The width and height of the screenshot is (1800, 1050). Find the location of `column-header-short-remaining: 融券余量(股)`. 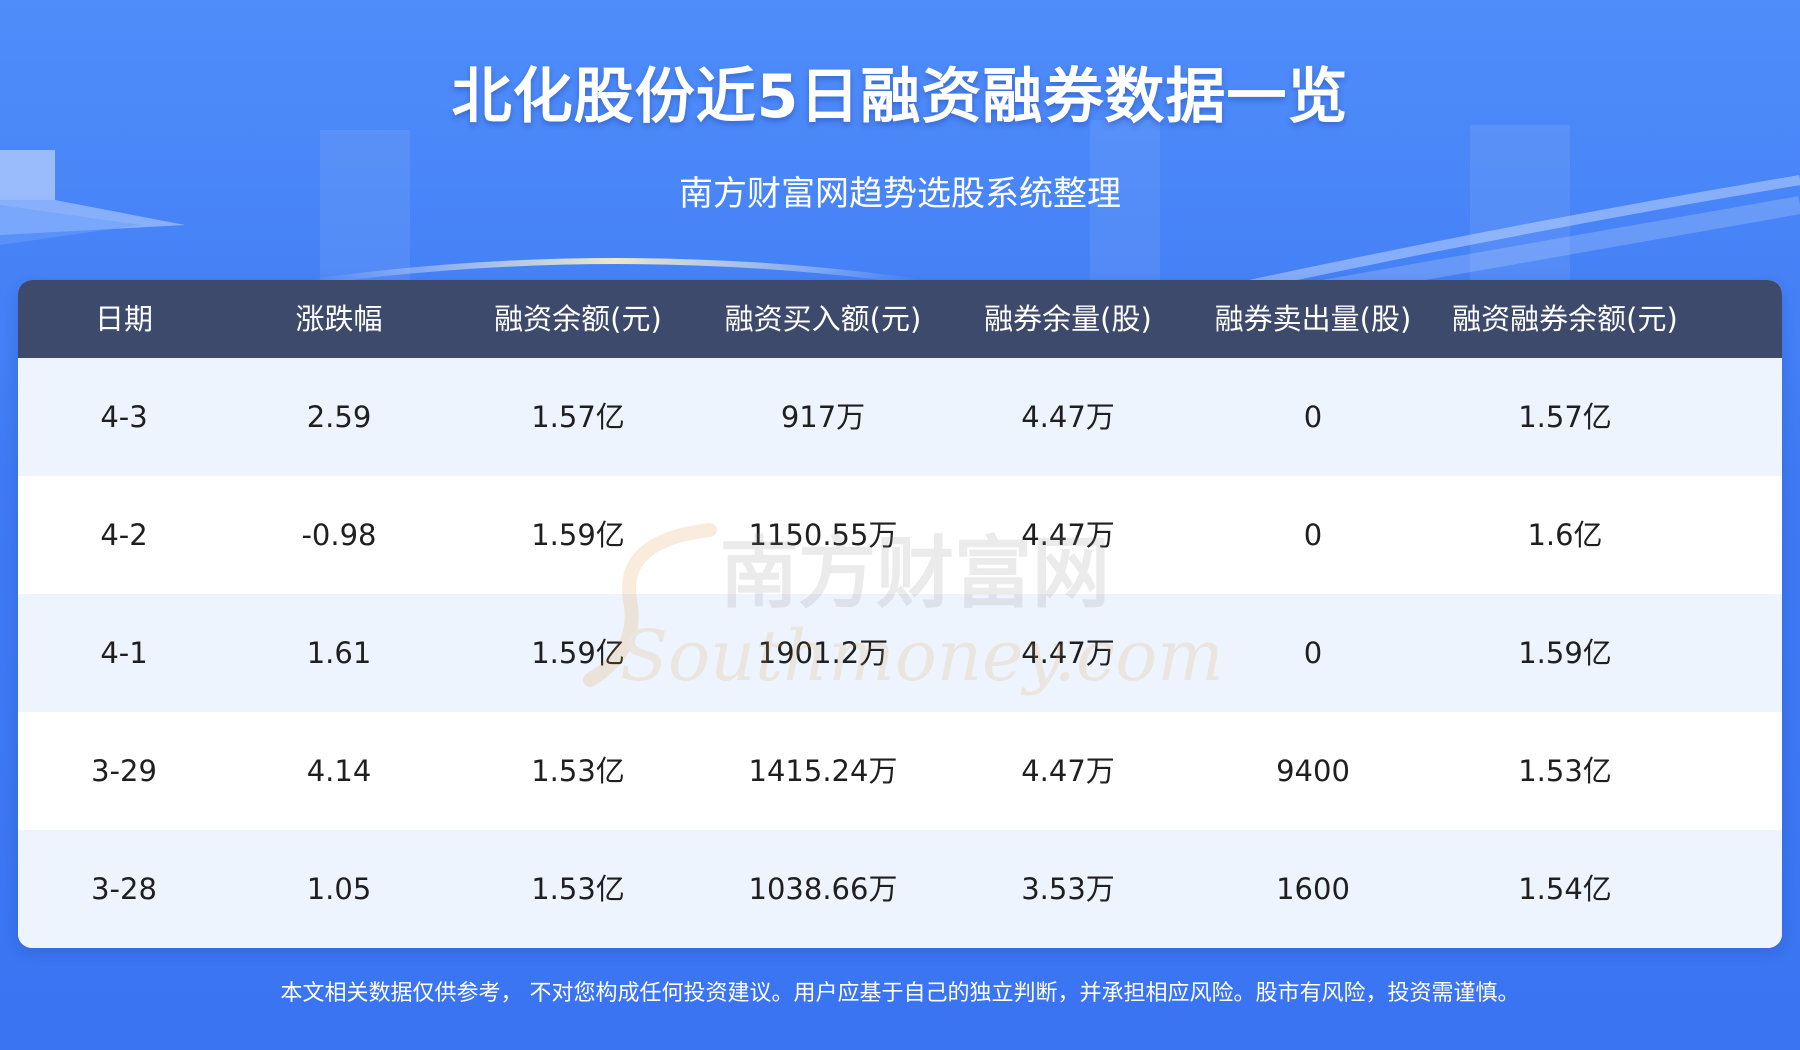

column-header-short-remaining: 融券余量(股) is located at coordinates (1068, 319).